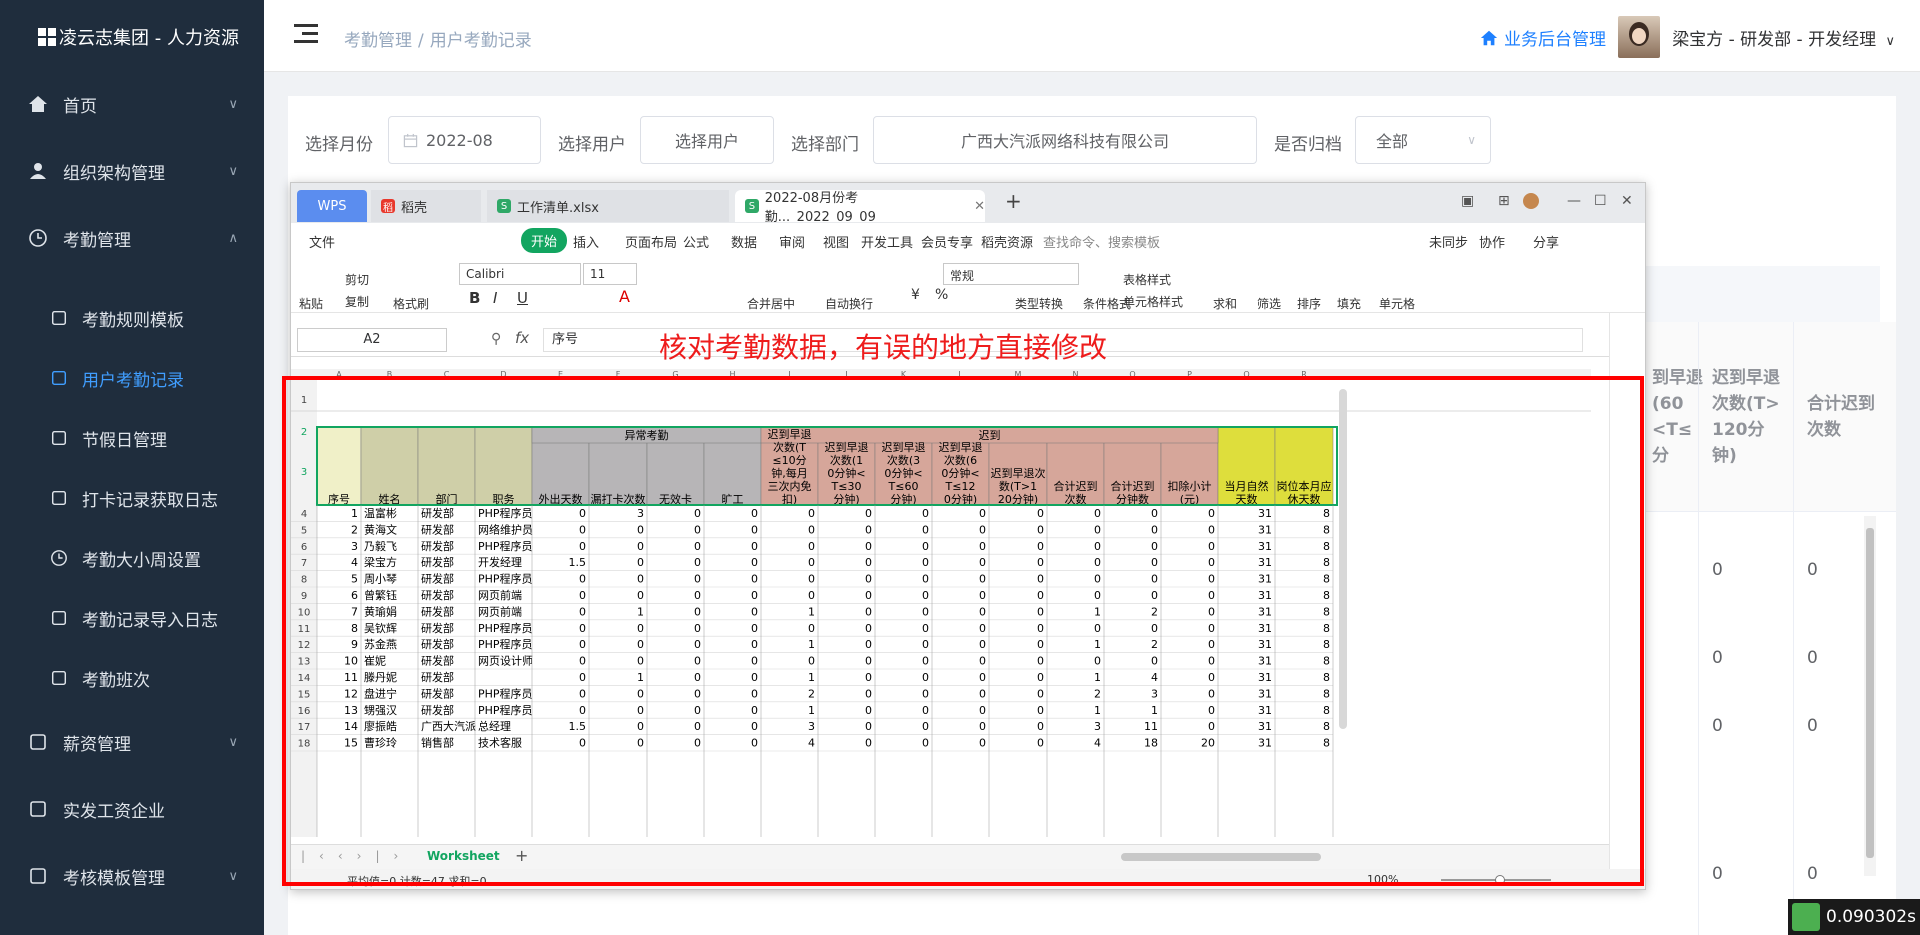  What do you see at coordinates (132, 104) in the screenshot?
I see `sidebar-item-0: 首页 ∨` at bounding box center [132, 104].